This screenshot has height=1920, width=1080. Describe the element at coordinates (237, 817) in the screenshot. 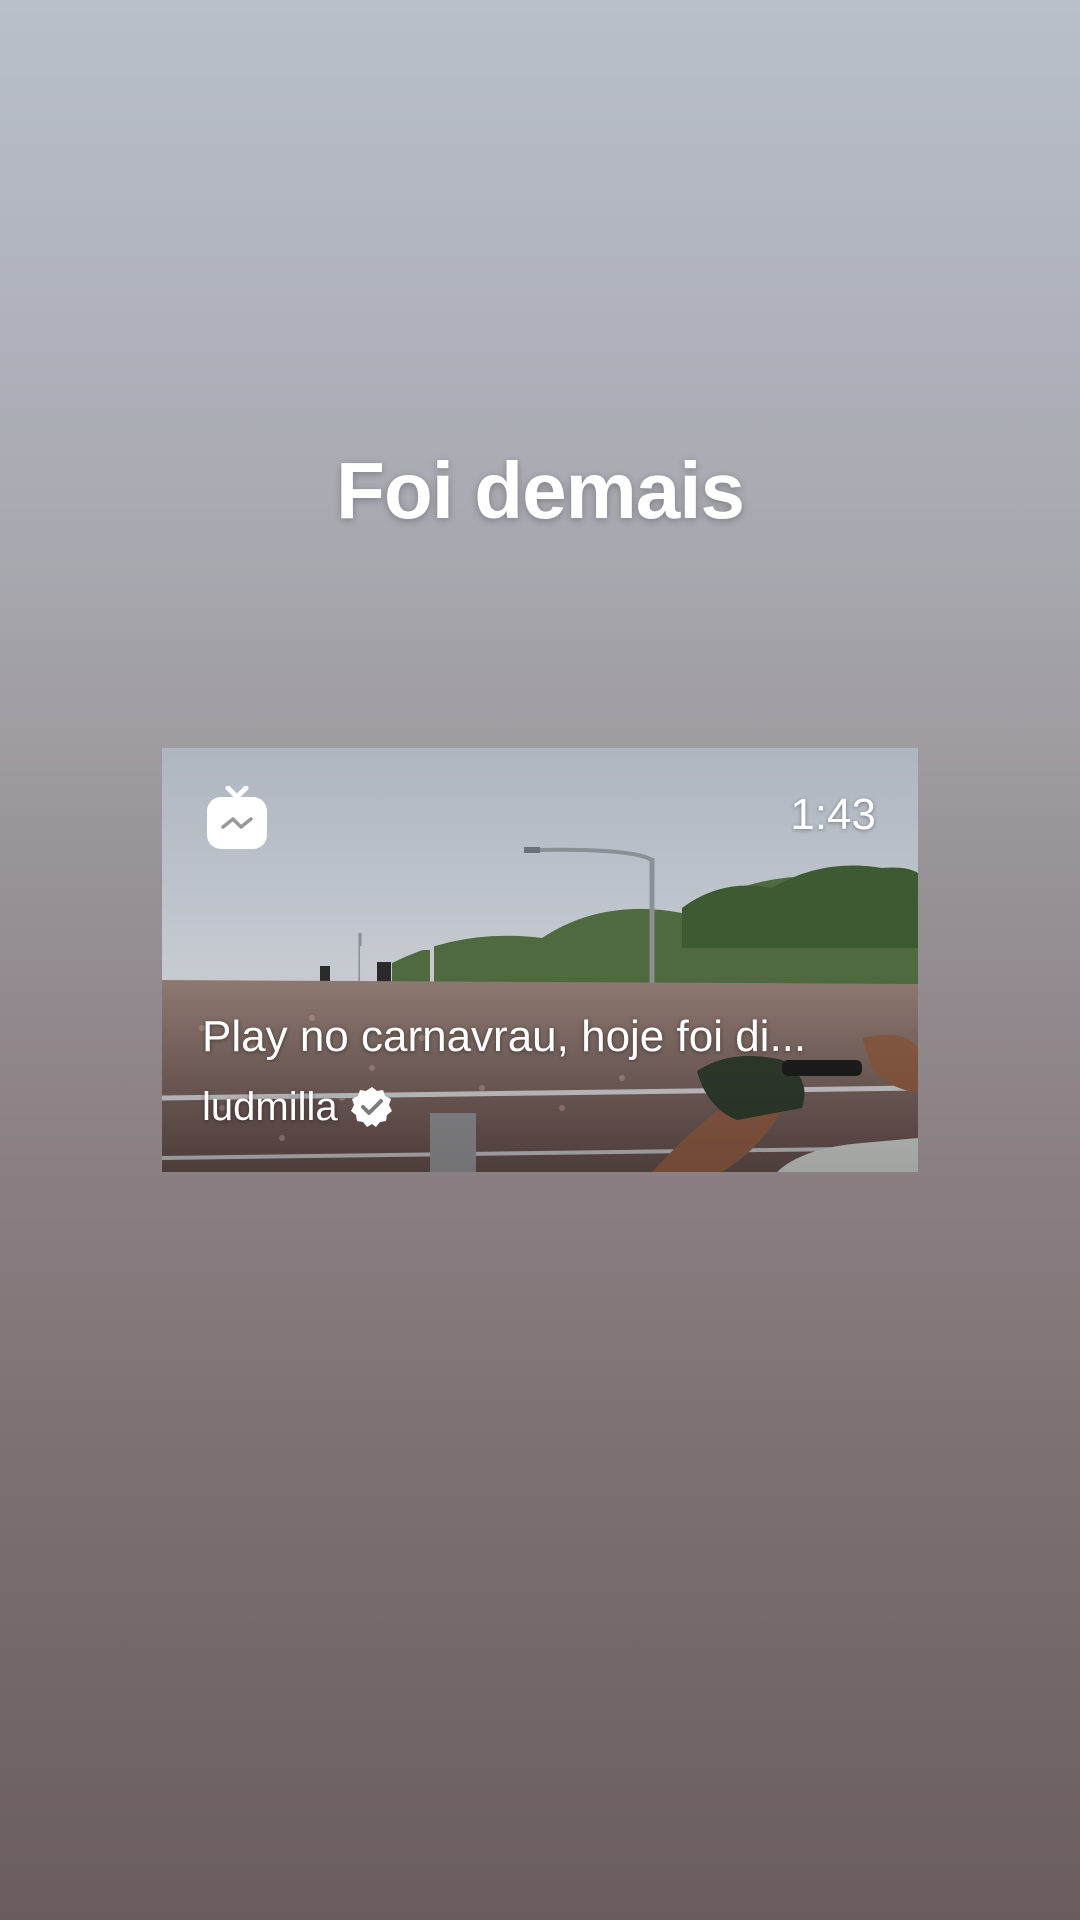

I see `igtv-logo-icon` at that location.